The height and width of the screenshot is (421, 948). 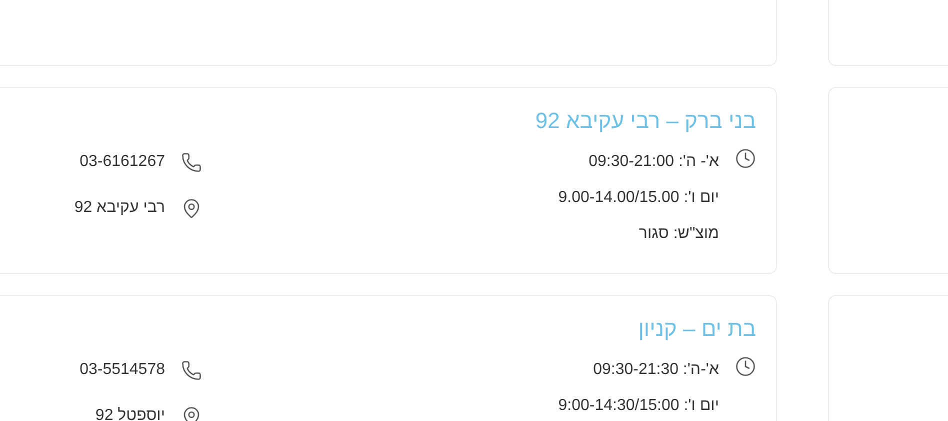 What do you see at coordinates (638, 406) in the screenshot?
I see `opening-hours: יום ו': 9:00-14:30/15:00` at bounding box center [638, 406].